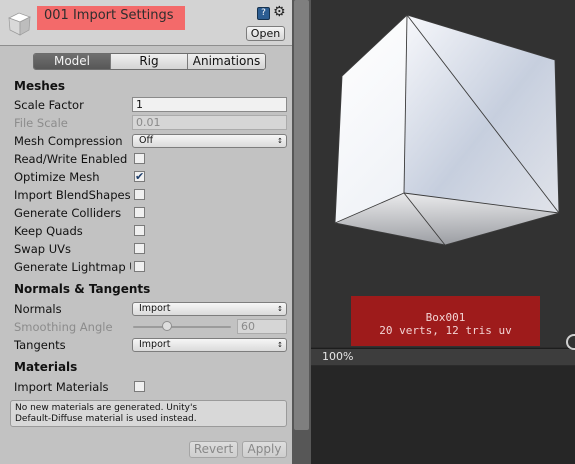 This screenshot has height=464, width=575. What do you see at coordinates (38, 309) in the screenshot?
I see `normals-label: Normals` at bounding box center [38, 309].